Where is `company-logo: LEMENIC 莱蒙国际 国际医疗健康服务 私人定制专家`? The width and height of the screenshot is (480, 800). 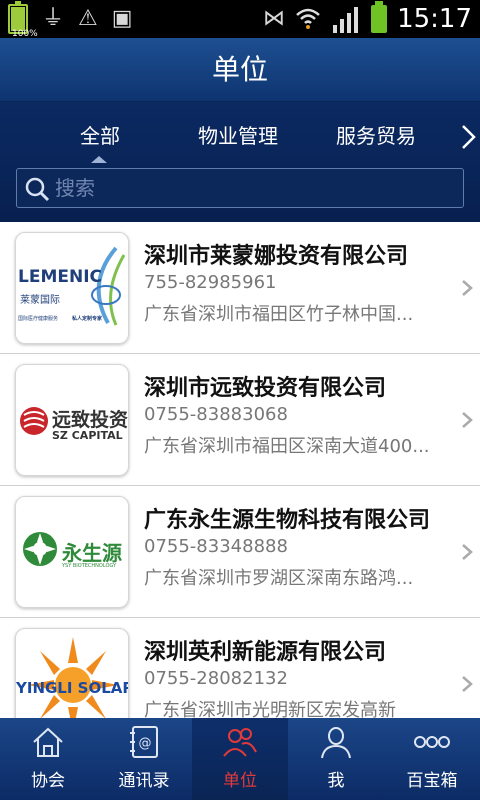 company-logo: LEMENIC 莱蒙国际 国际医疗健康服务 私人定制专家 is located at coordinates (72, 288).